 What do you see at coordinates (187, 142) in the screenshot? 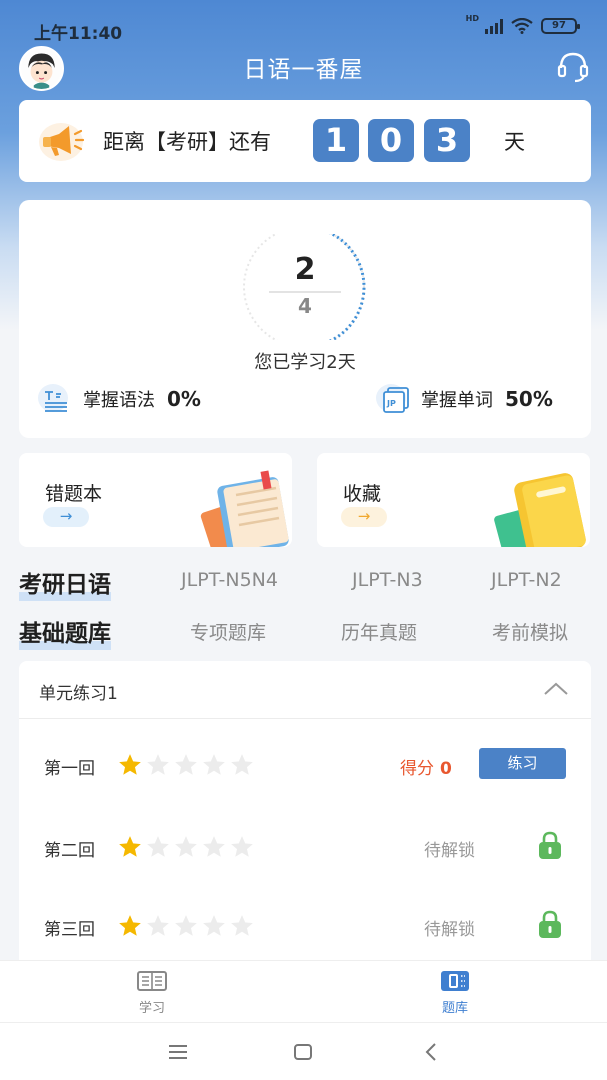
I see `countdown-prefix: 距离【考研】还有` at bounding box center [187, 142].